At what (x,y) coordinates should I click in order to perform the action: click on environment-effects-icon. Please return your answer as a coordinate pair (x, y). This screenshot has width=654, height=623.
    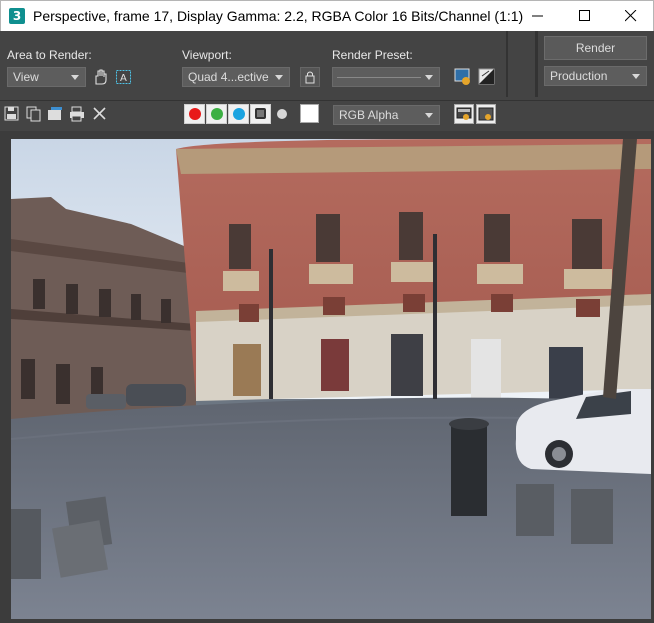
    Looking at the image, I should click on (487, 77).